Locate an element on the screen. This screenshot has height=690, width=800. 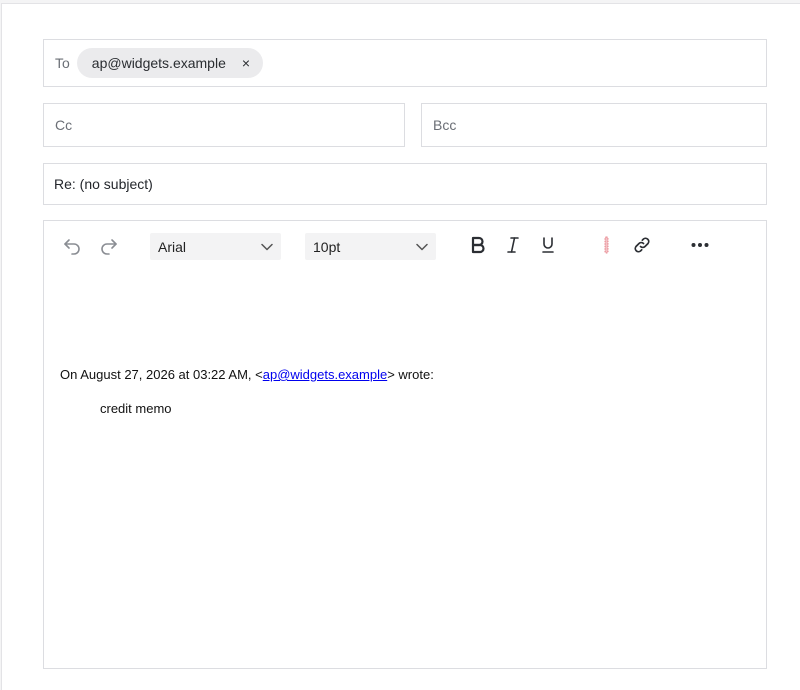
cc-placeholder: Cc is located at coordinates (64, 125).